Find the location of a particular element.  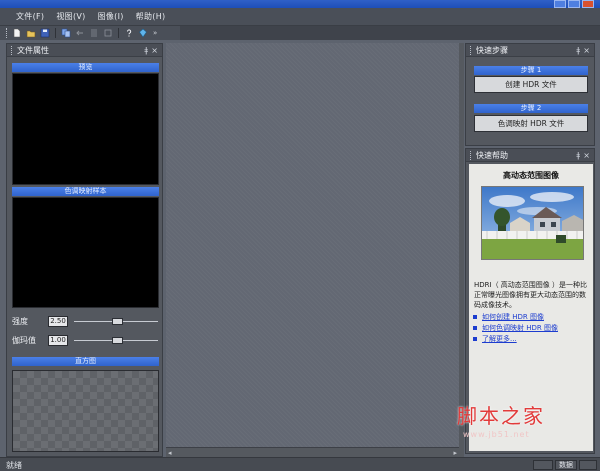

menu-bar: 文件(F) 视图(V) 图像(I) 帮助(H) is located at coordinates (300, 17).